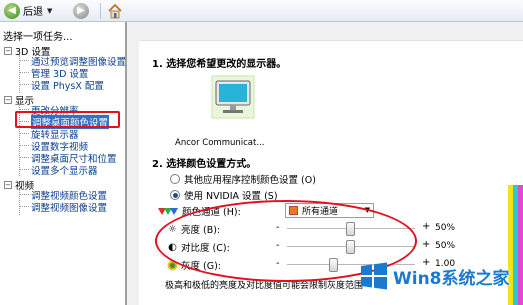  Describe the element at coordinates (175, 179) in the screenshot. I see `radio-button` at that location.